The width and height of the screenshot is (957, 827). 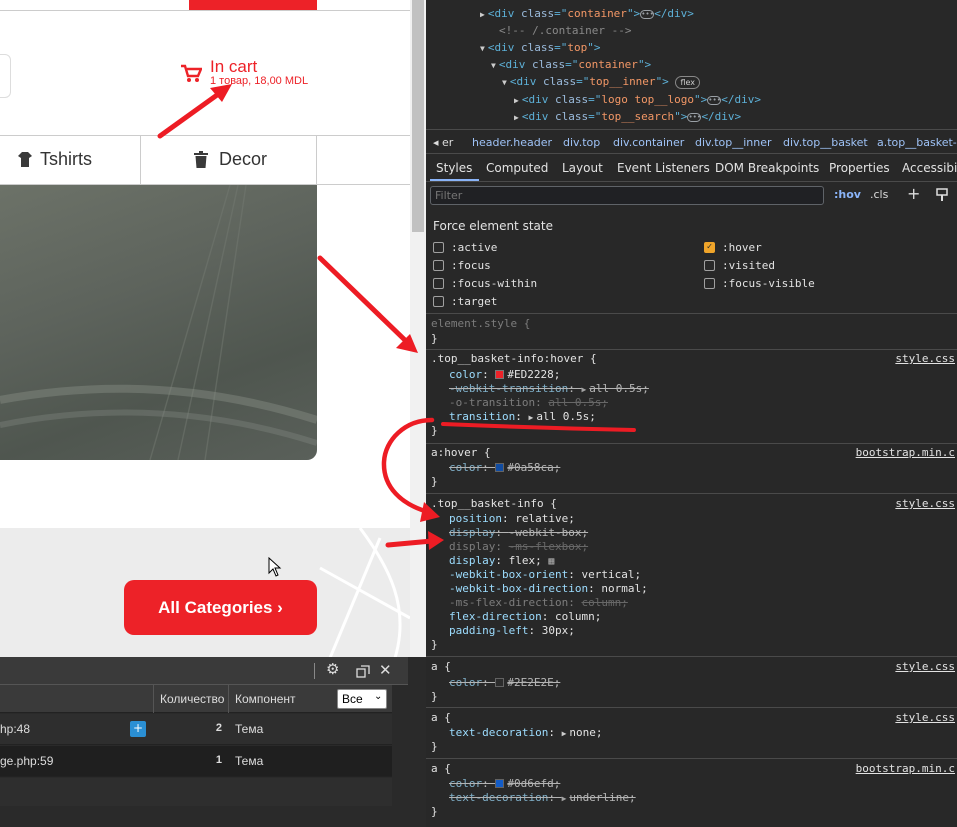 I want to click on rule-selector: .top__basket-info {, so click(x=494, y=504).